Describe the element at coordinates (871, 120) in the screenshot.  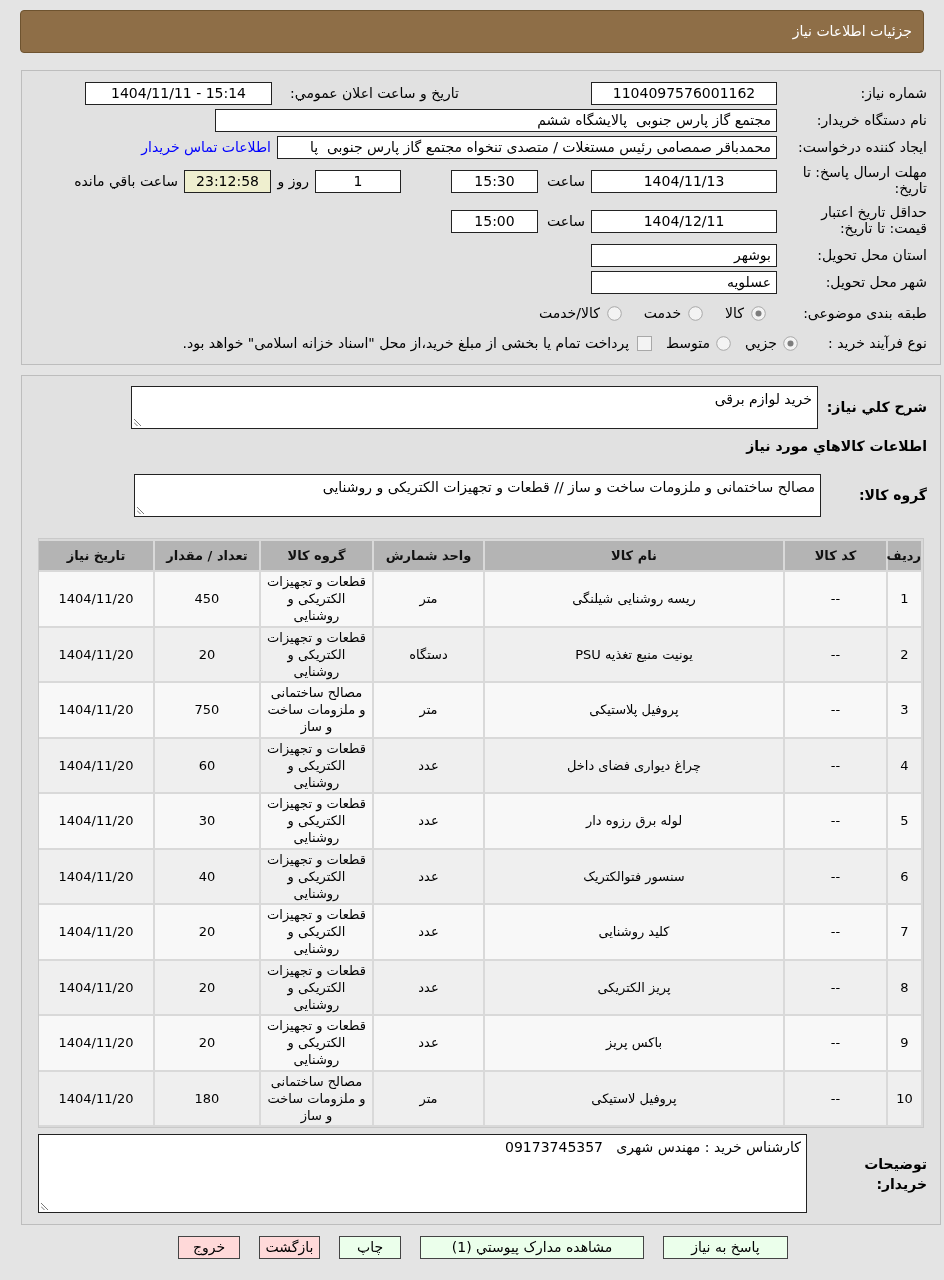
I see `field-label: نام دستگاه خریدار:` at that location.